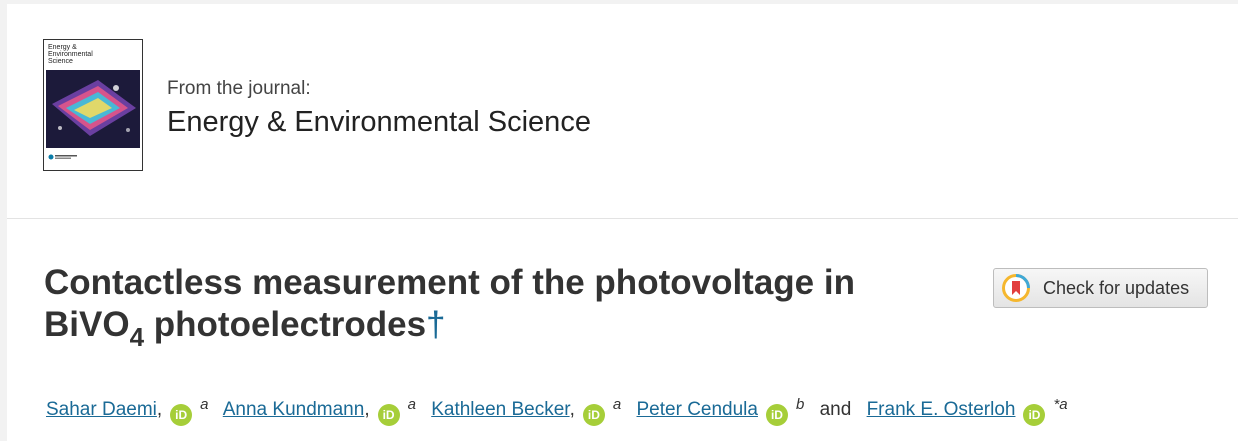 The height and width of the screenshot is (441, 1238). What do you see at coordinates (1116, 287) in the screenshot?
I see `check-for-updates-label: Check for updates` at bounding box center [1116, 287].